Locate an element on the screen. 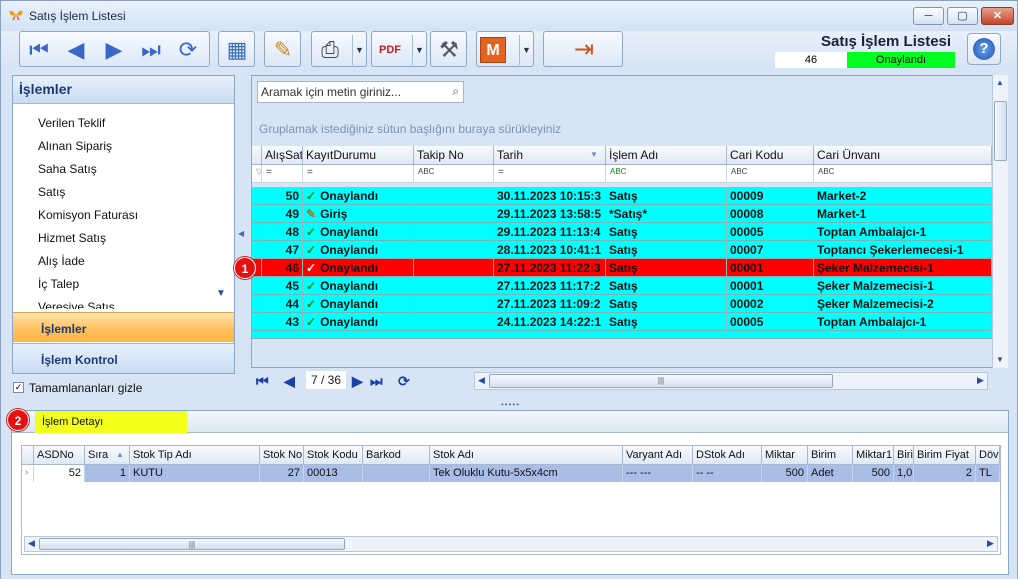  nav-item: Hizmet Satış is located at coordinates (72, 238).